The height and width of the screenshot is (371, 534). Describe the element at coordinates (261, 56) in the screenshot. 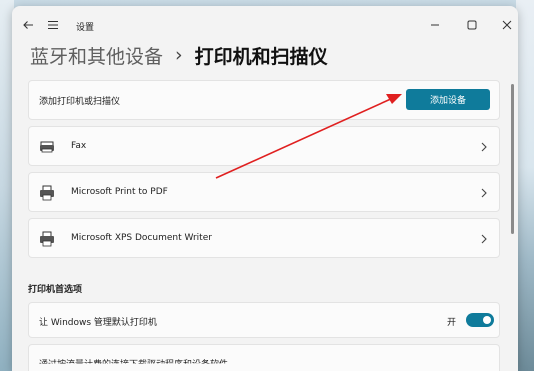

I see `page-title: 打印机和扫描仪` at that location.